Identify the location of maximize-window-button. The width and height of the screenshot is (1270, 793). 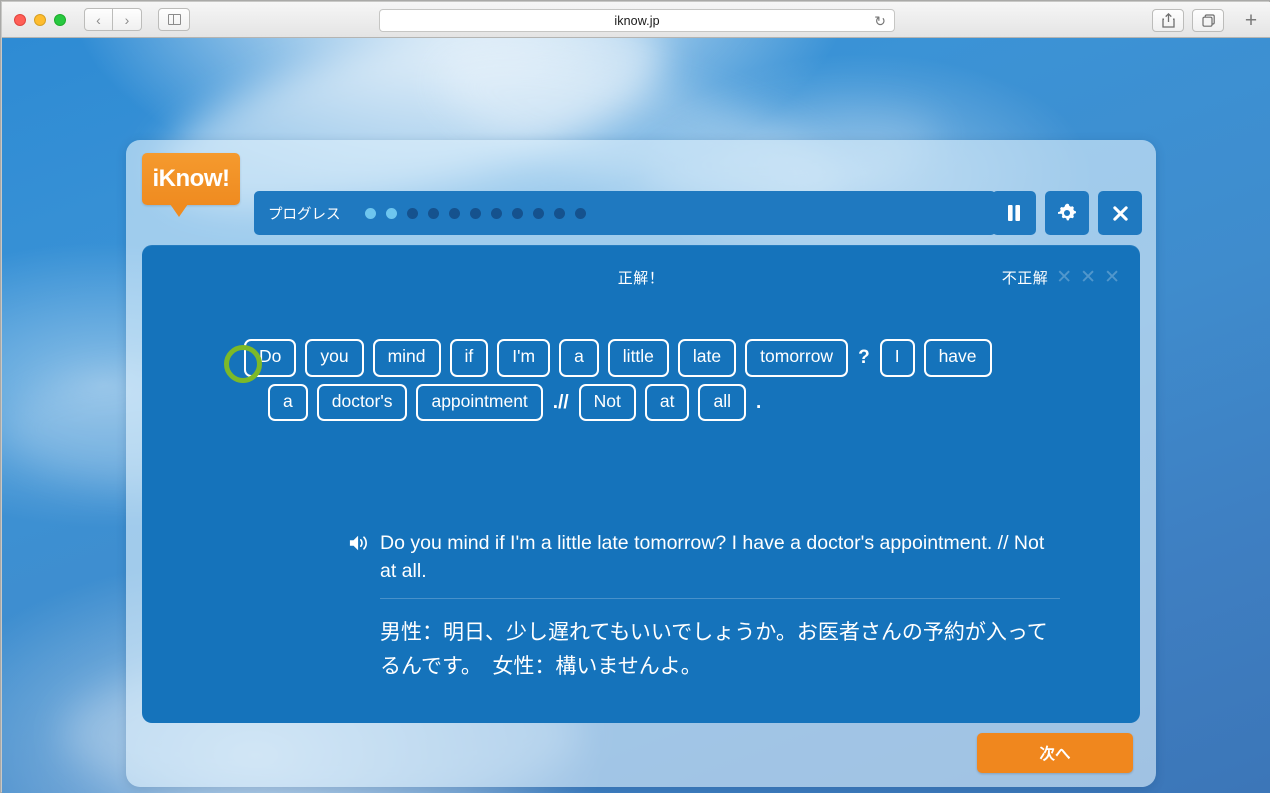
(60, 19).